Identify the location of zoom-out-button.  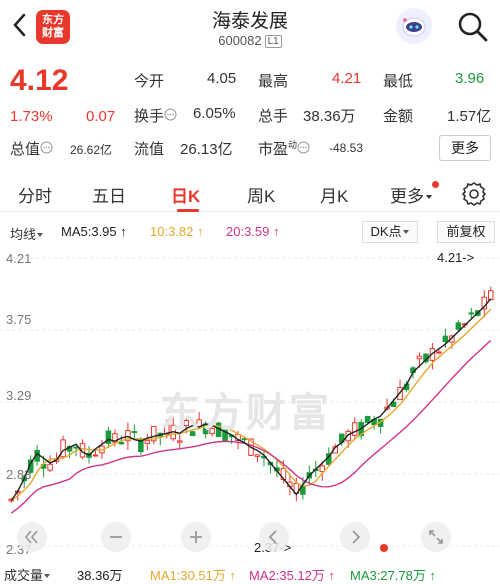
(116, 537).